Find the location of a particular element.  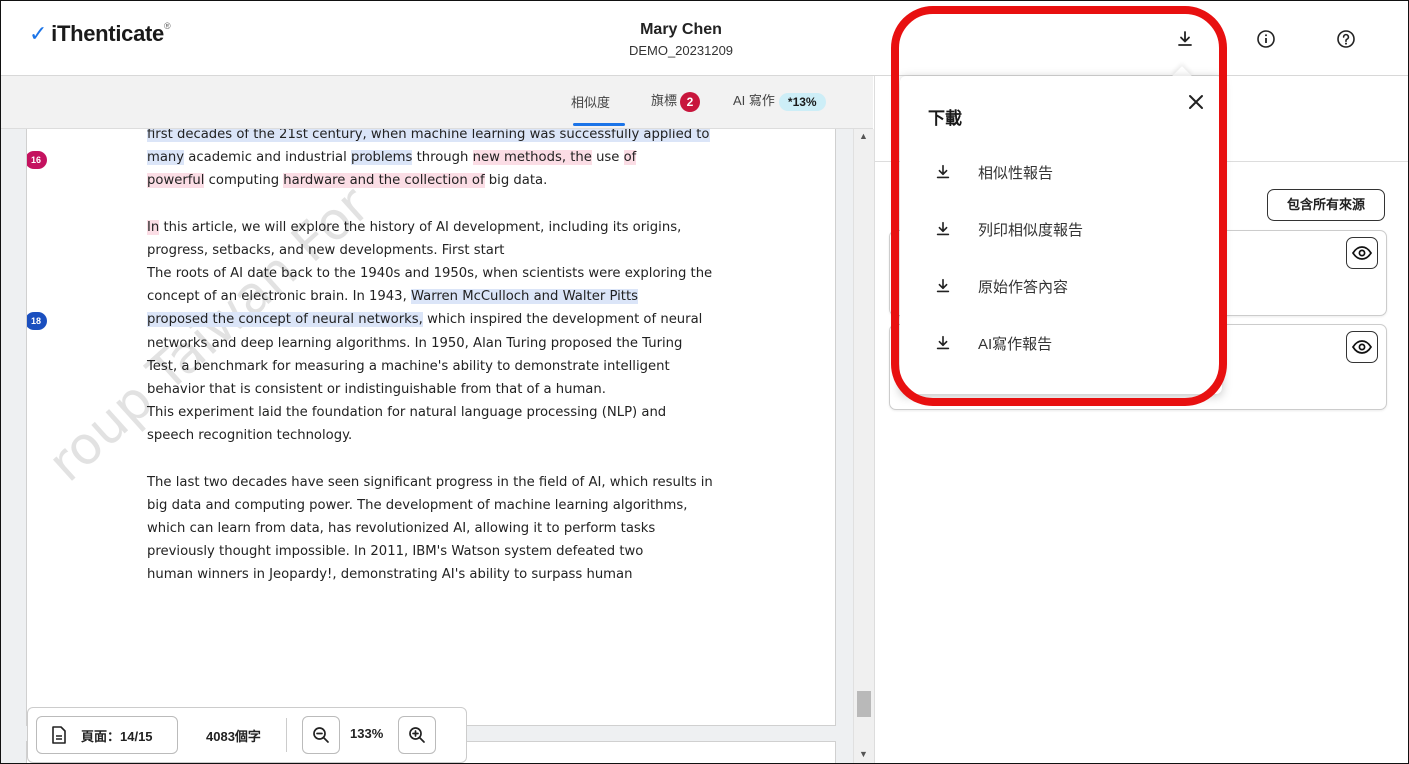

highlight-match: problems is located at coordinates (381, 158).